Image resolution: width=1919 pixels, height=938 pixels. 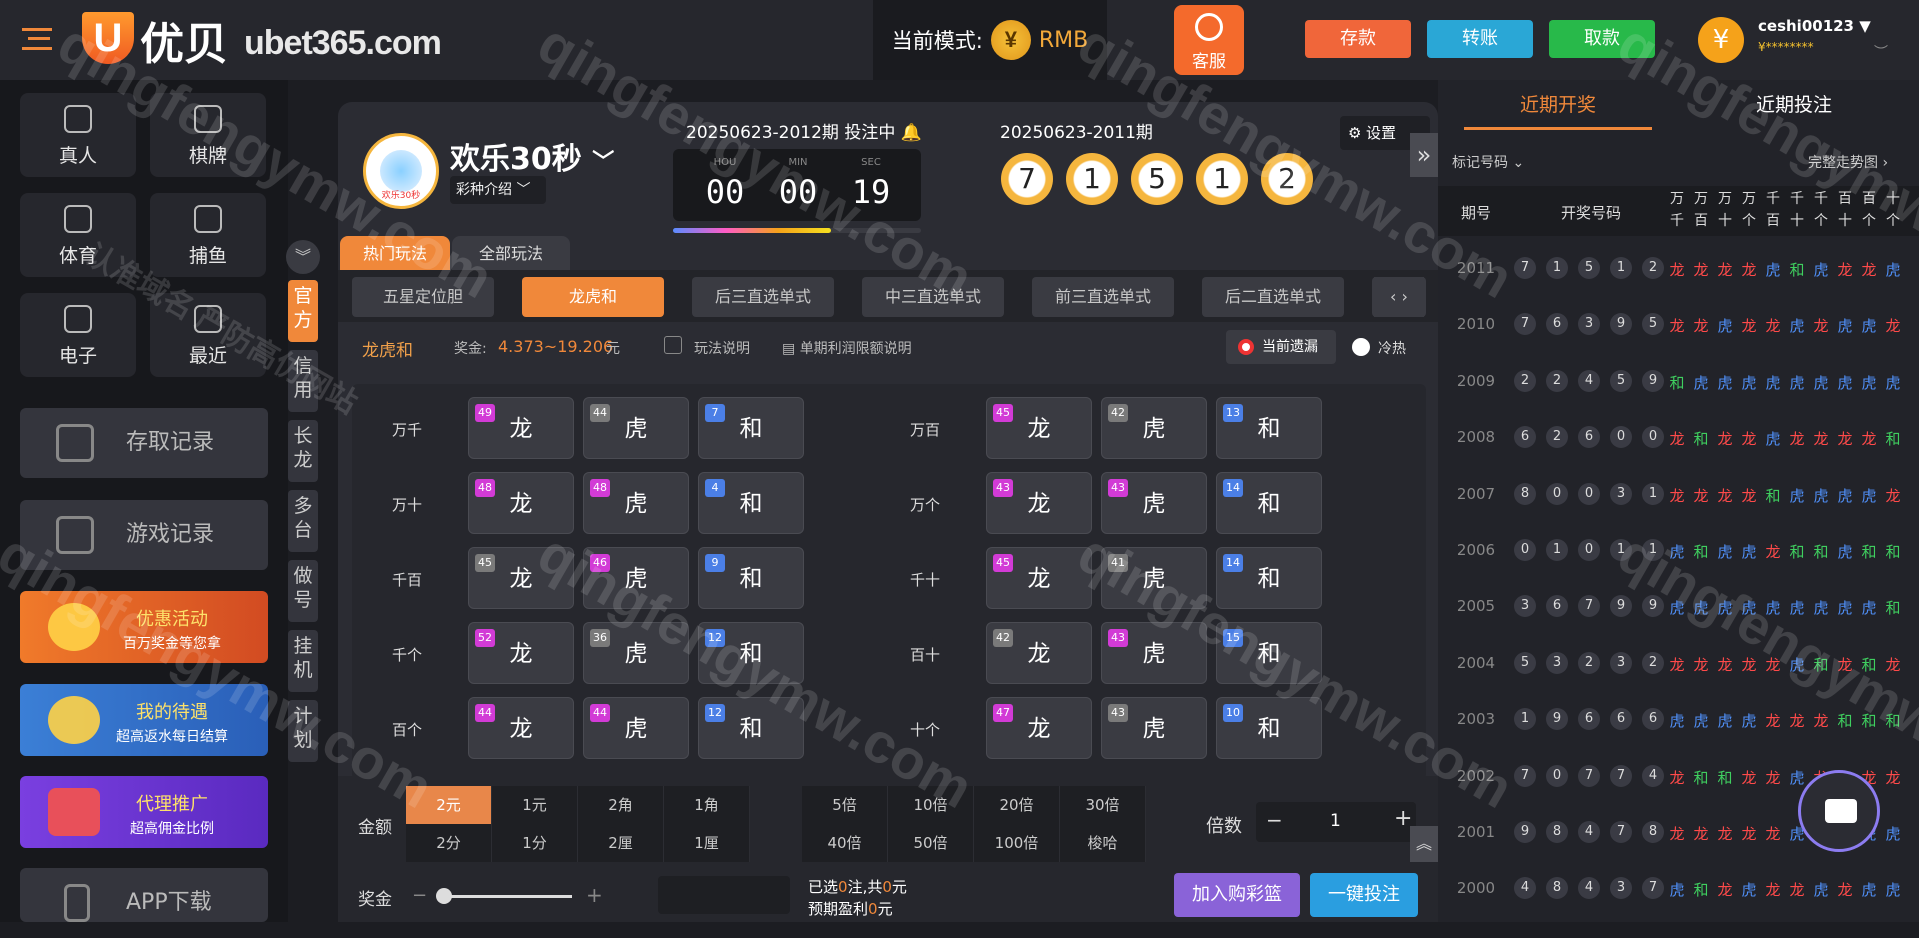 What do you see at coordinates (303, 731) in the screenshot?
I see `vtab-6: 计划` at bounding box center [303, 731].